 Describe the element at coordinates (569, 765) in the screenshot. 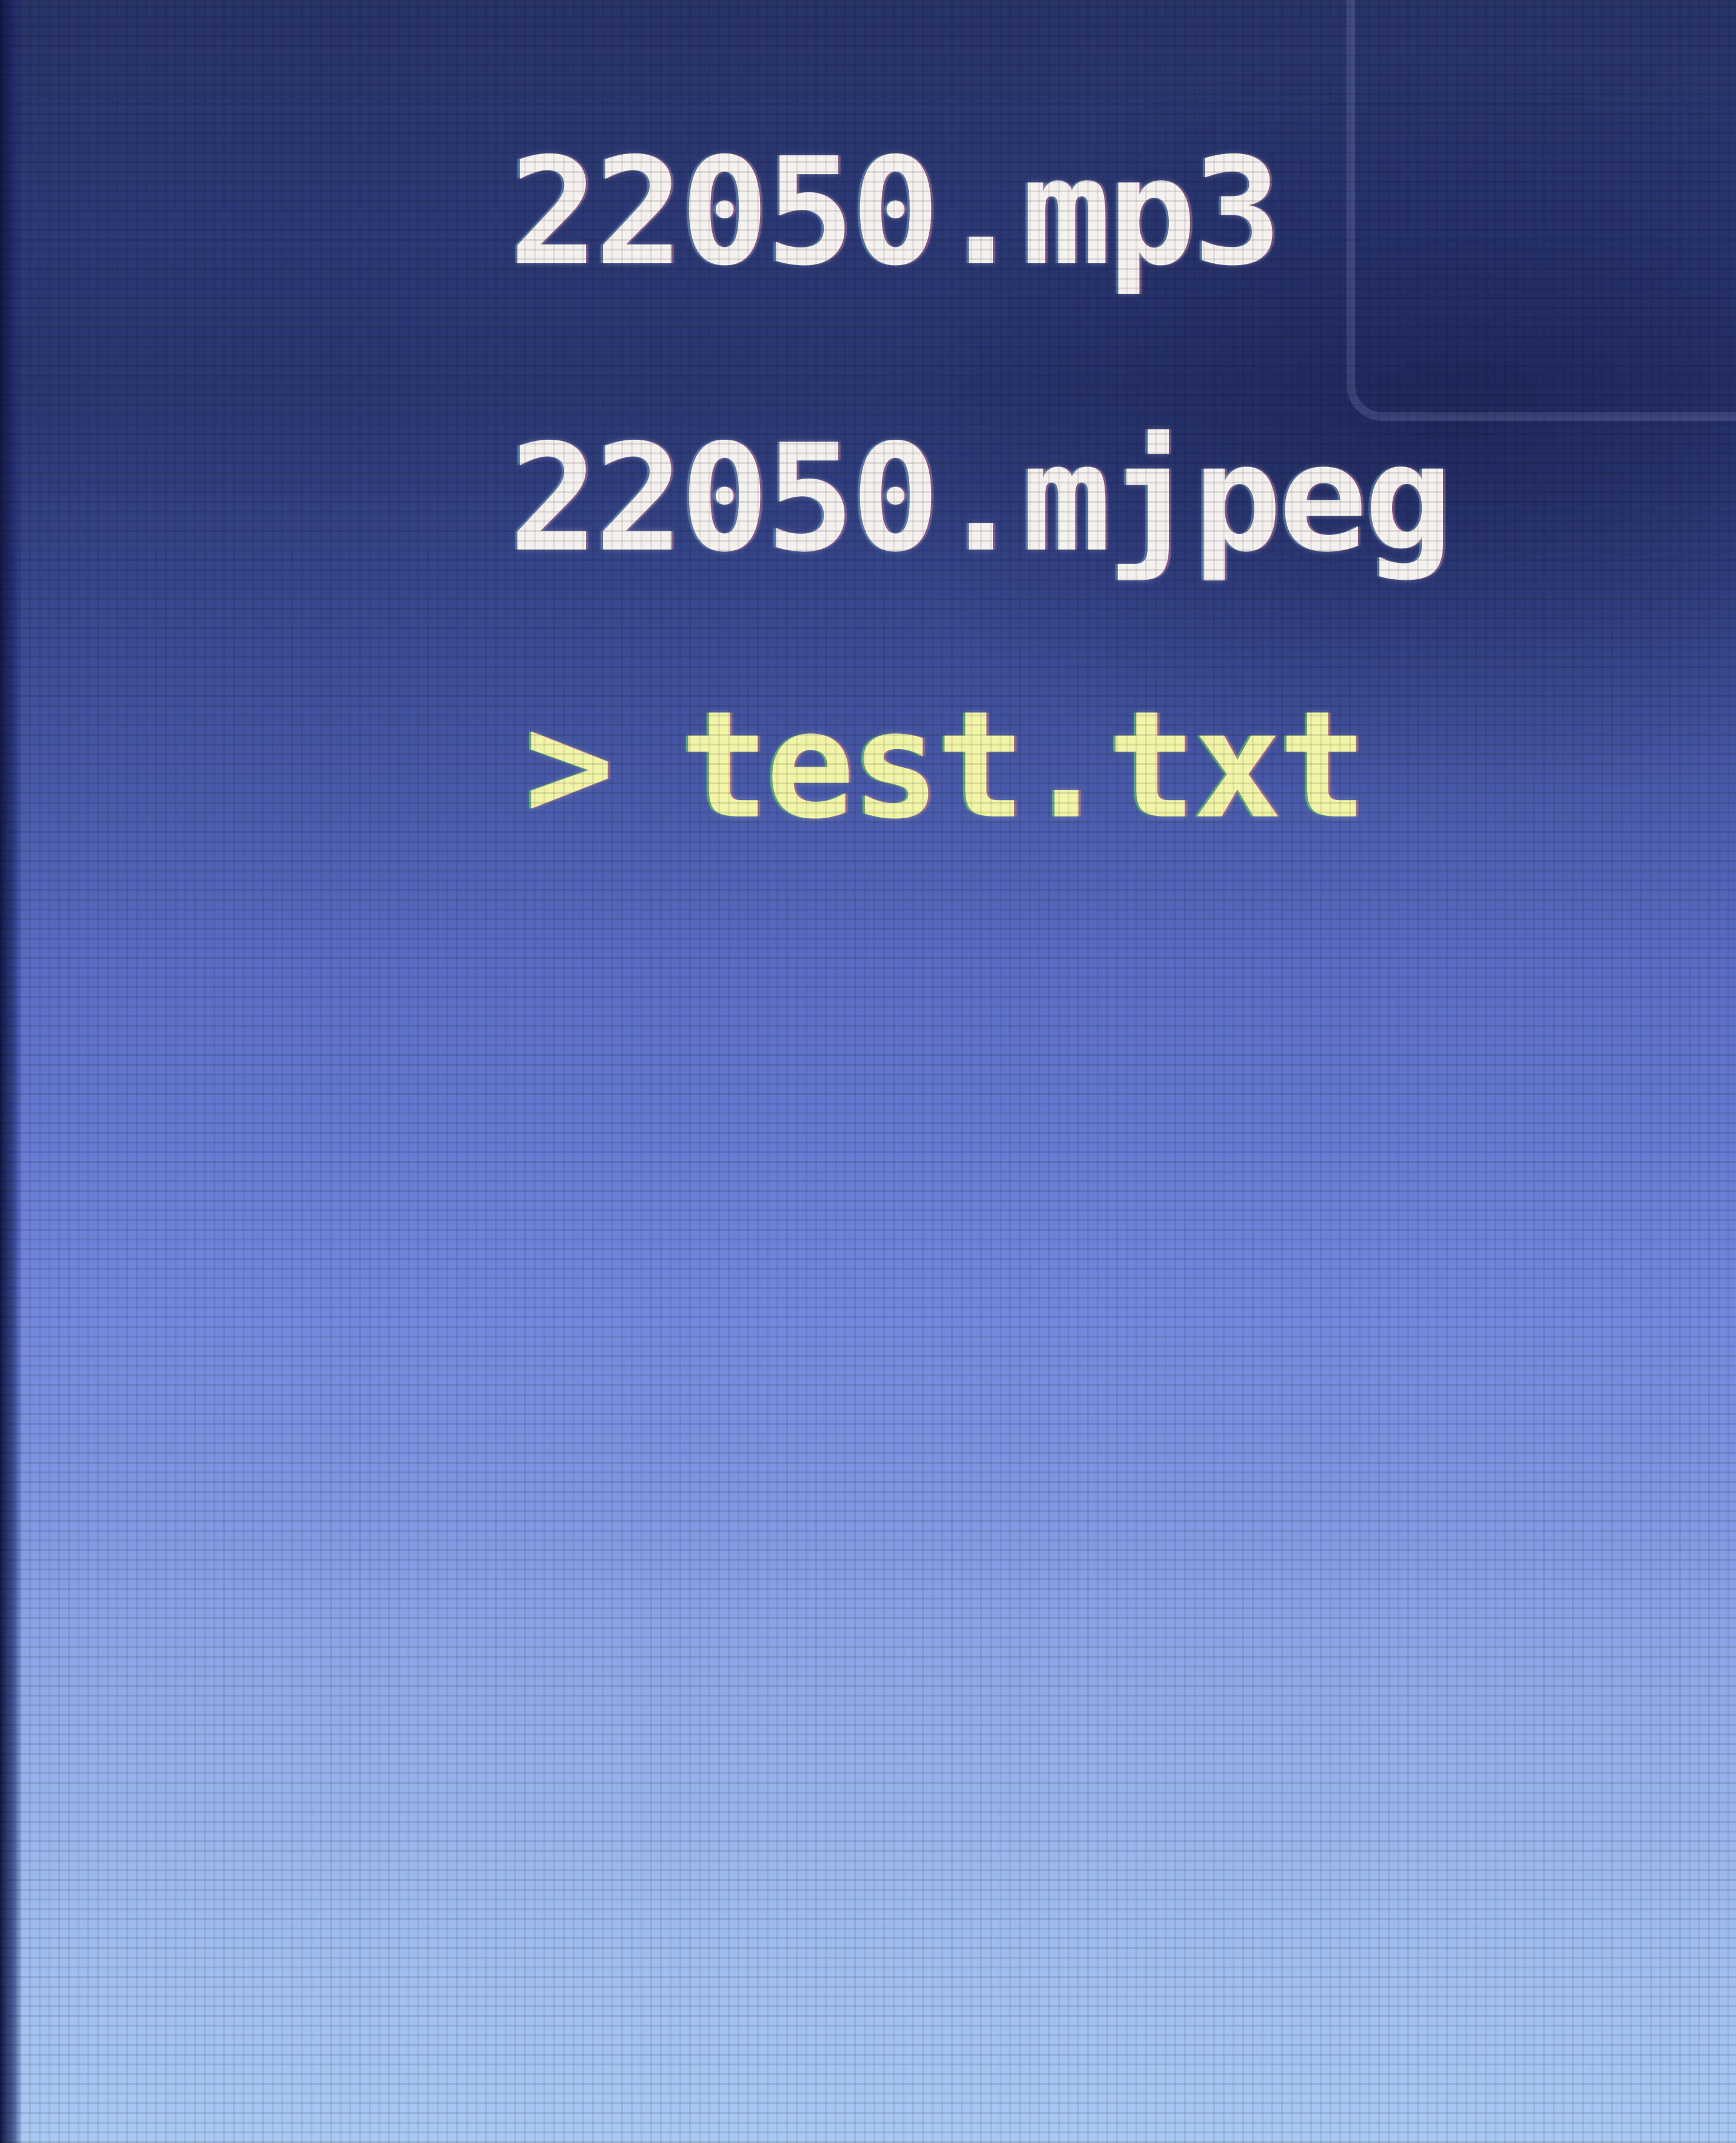

I see `selection-cursor-icon: >` at that location.